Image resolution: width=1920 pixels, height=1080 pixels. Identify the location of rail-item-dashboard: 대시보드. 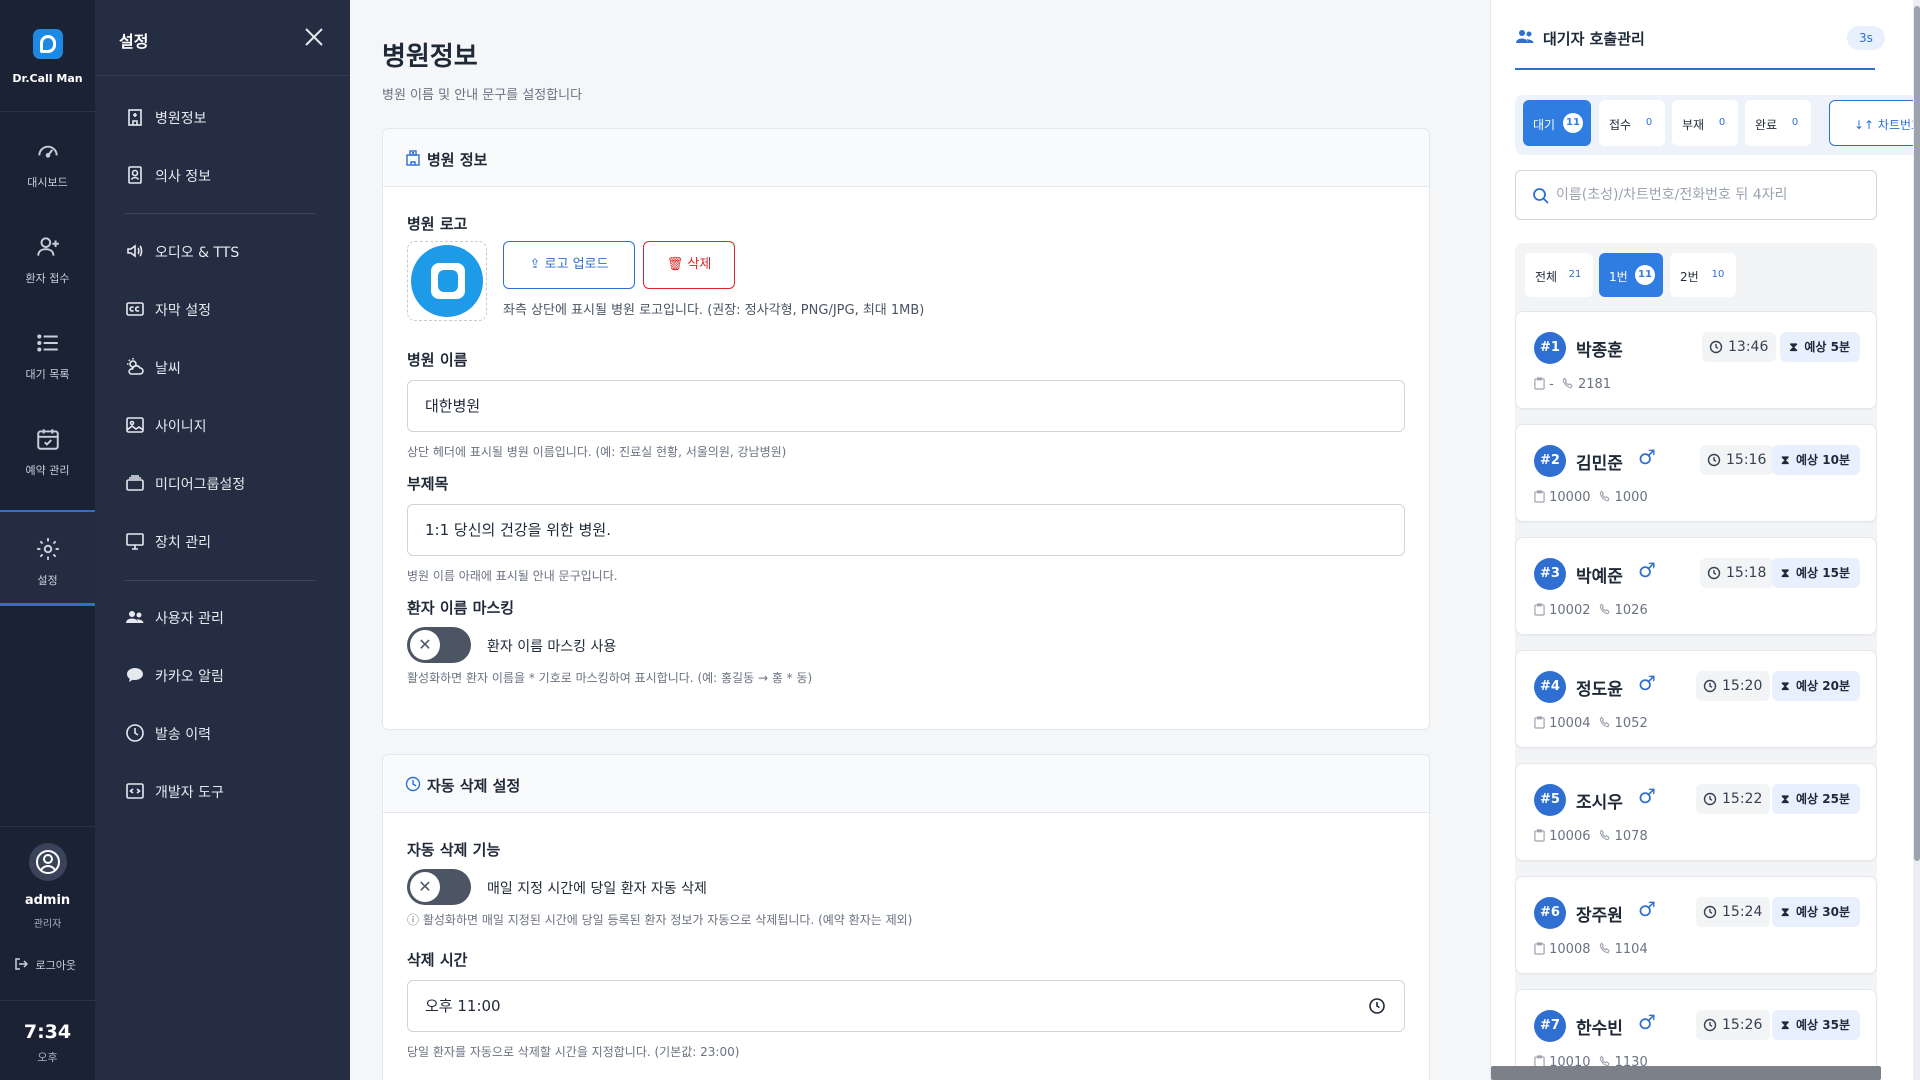
(47, 160).